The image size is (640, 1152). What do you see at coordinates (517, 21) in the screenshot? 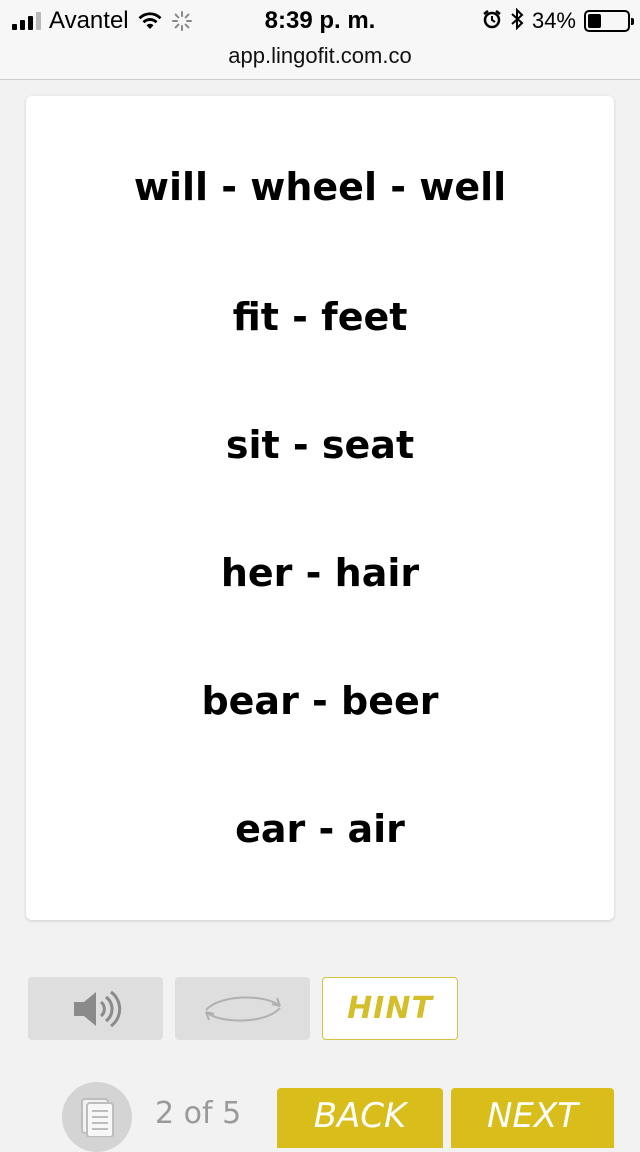
I see `bluetooth-icon` at bounding box center [517, 21].